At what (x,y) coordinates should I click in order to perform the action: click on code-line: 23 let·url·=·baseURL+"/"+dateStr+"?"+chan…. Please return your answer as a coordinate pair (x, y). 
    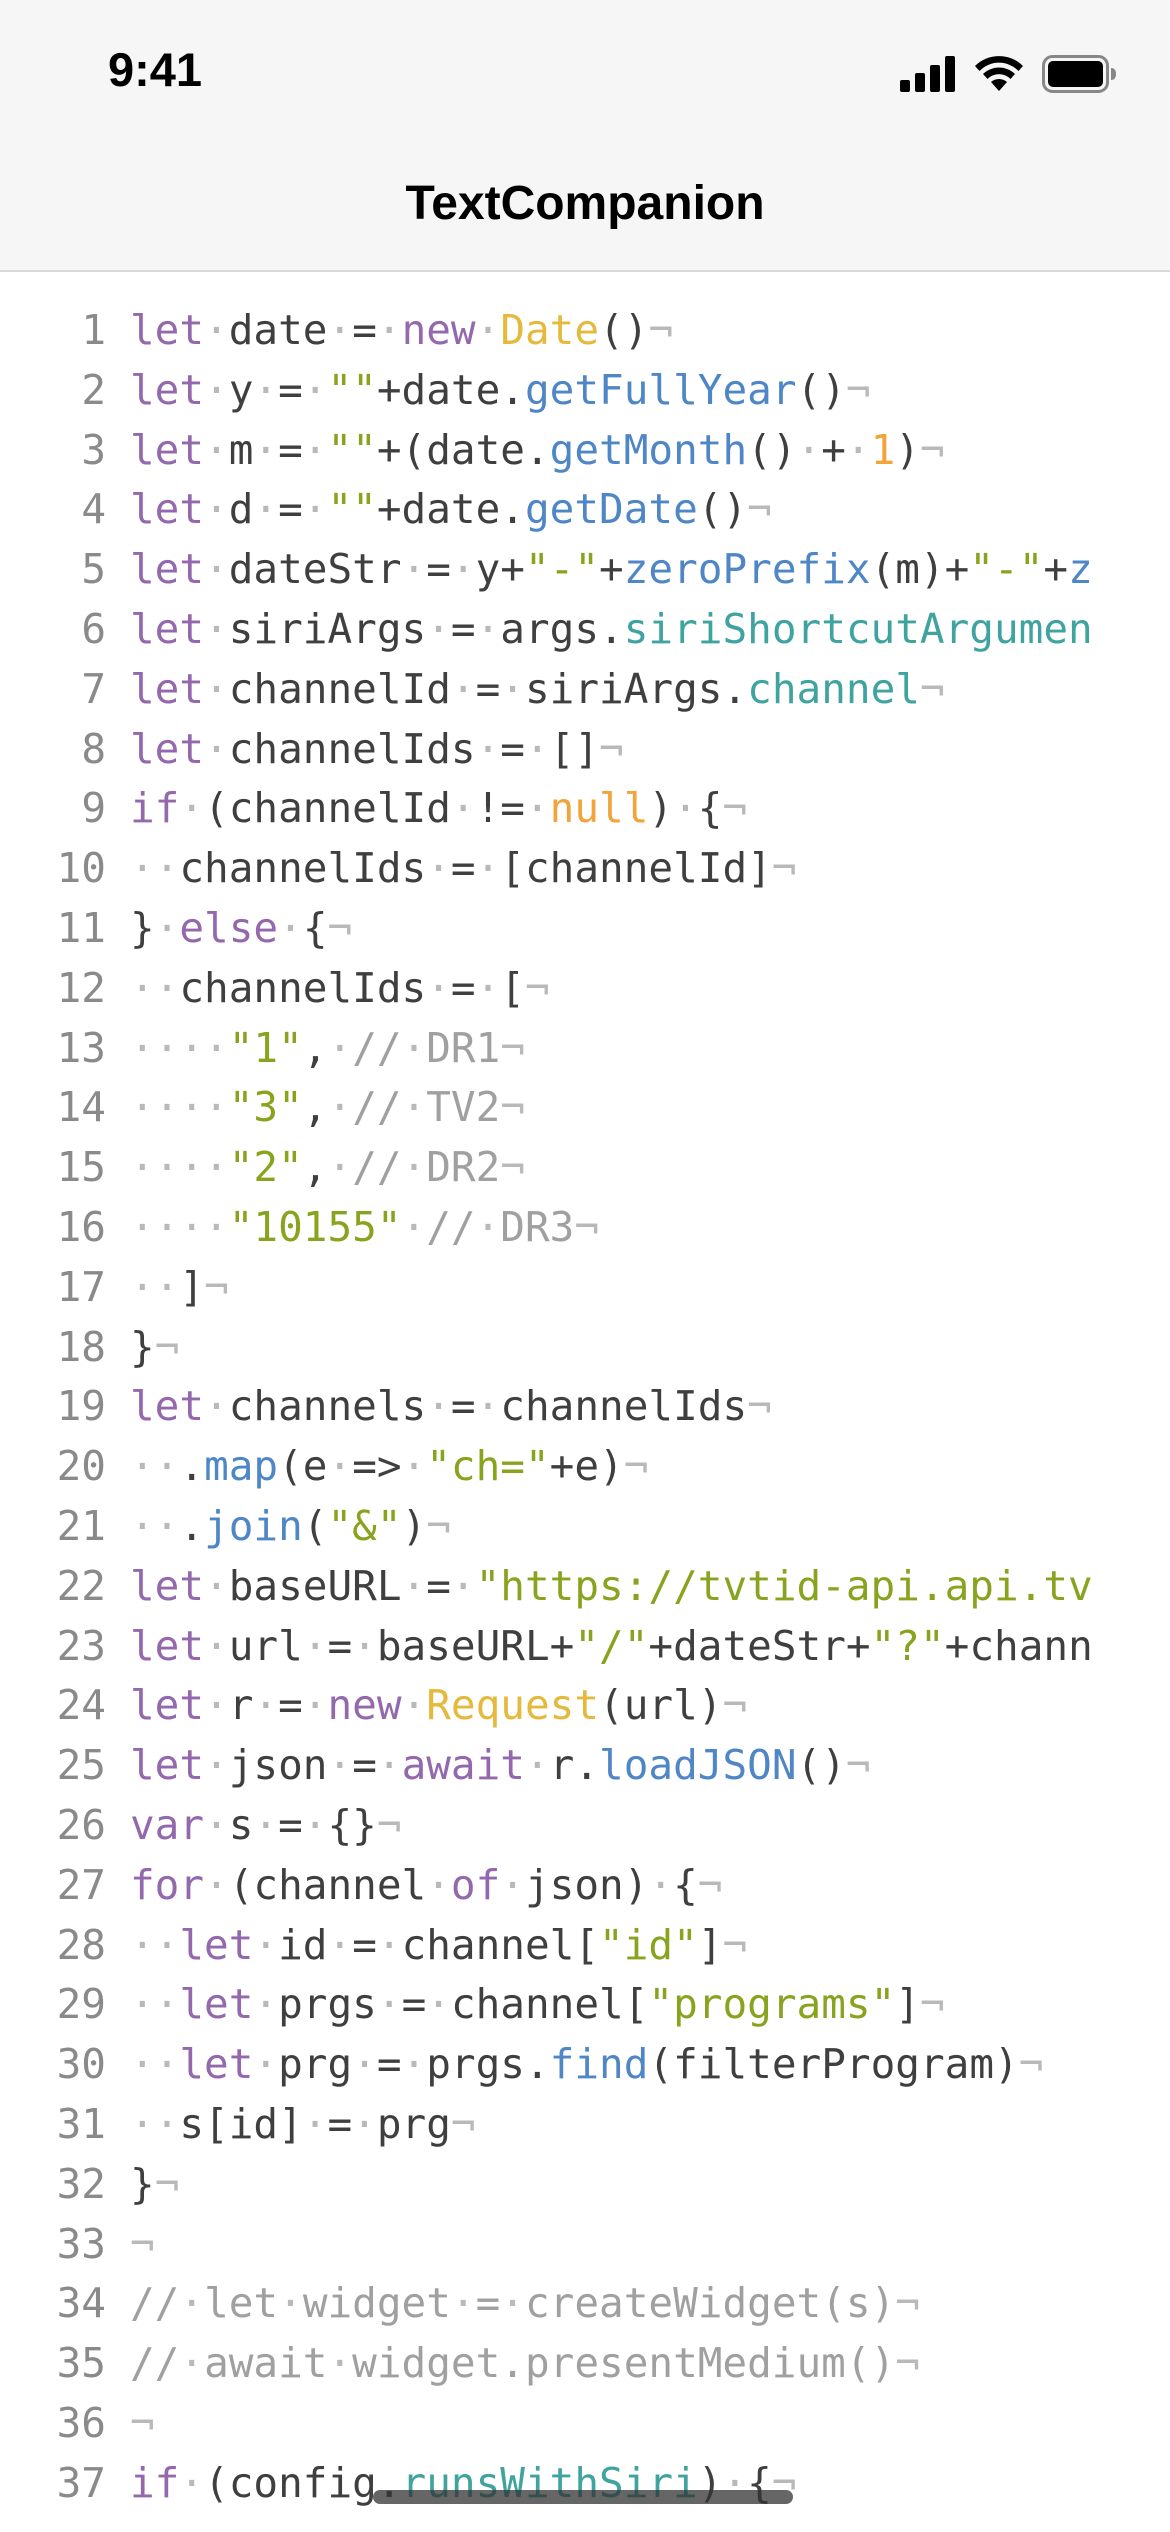
    Looking at the image, I should click on (585, 1646).